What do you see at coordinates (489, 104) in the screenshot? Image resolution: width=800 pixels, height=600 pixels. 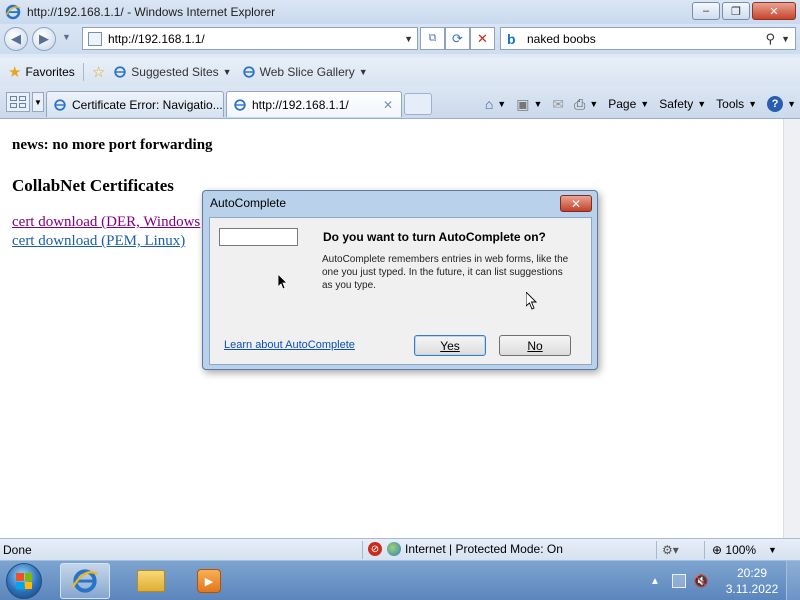 I see `home-icon: ⌂` at bounding box center [489, 104].